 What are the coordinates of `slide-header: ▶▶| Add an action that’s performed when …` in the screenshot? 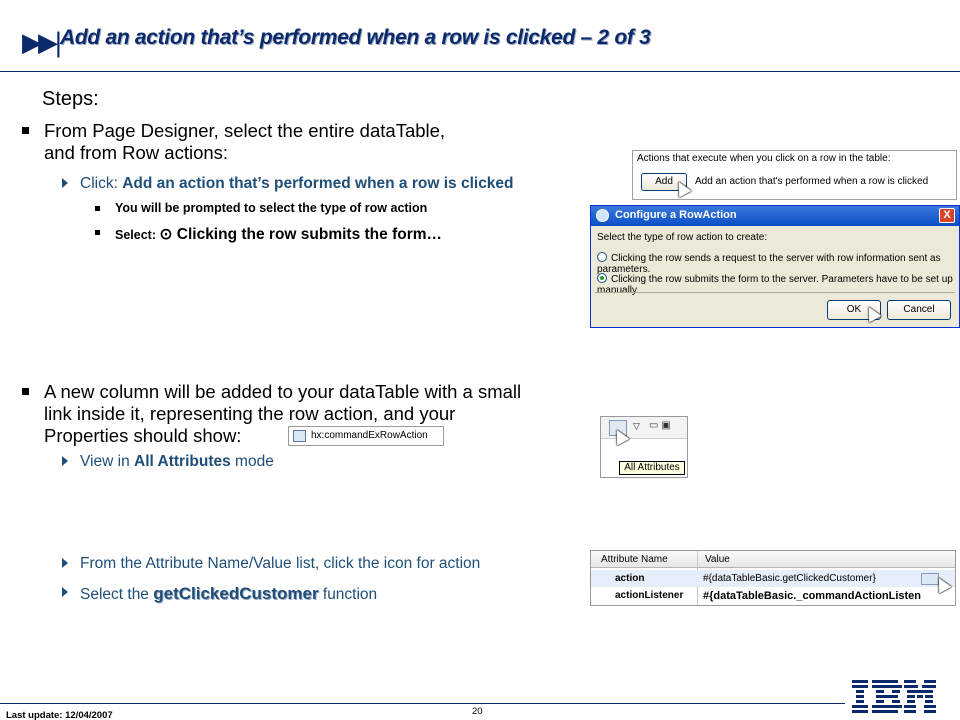 It's located at (480, 37).